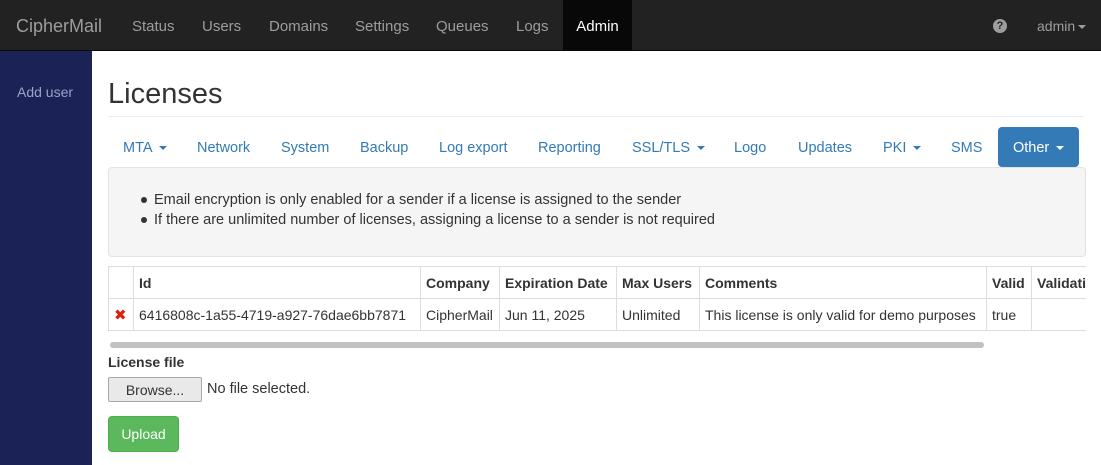 Image resolution: width=1101 pixels, height=465 pixels. What do you see at coordinates (1009, 314) in the screenshot?
I see `cell-valid: true` at bounding box center [1009, 314].